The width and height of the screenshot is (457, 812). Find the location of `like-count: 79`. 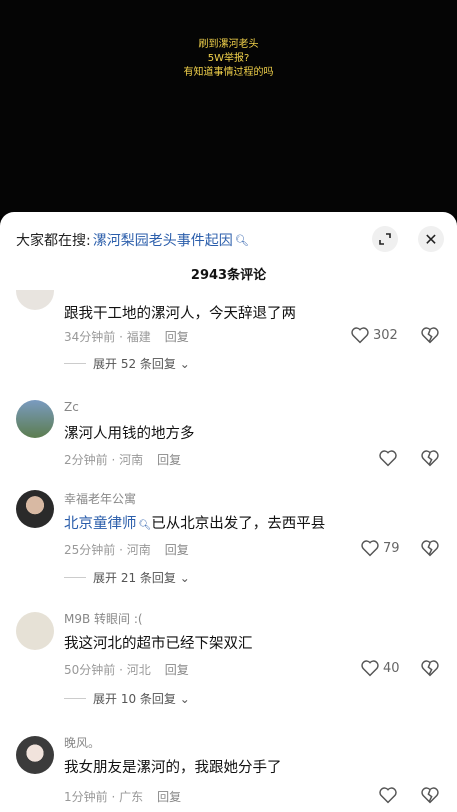

like-count: 79 is located at coordinates (391, 548).